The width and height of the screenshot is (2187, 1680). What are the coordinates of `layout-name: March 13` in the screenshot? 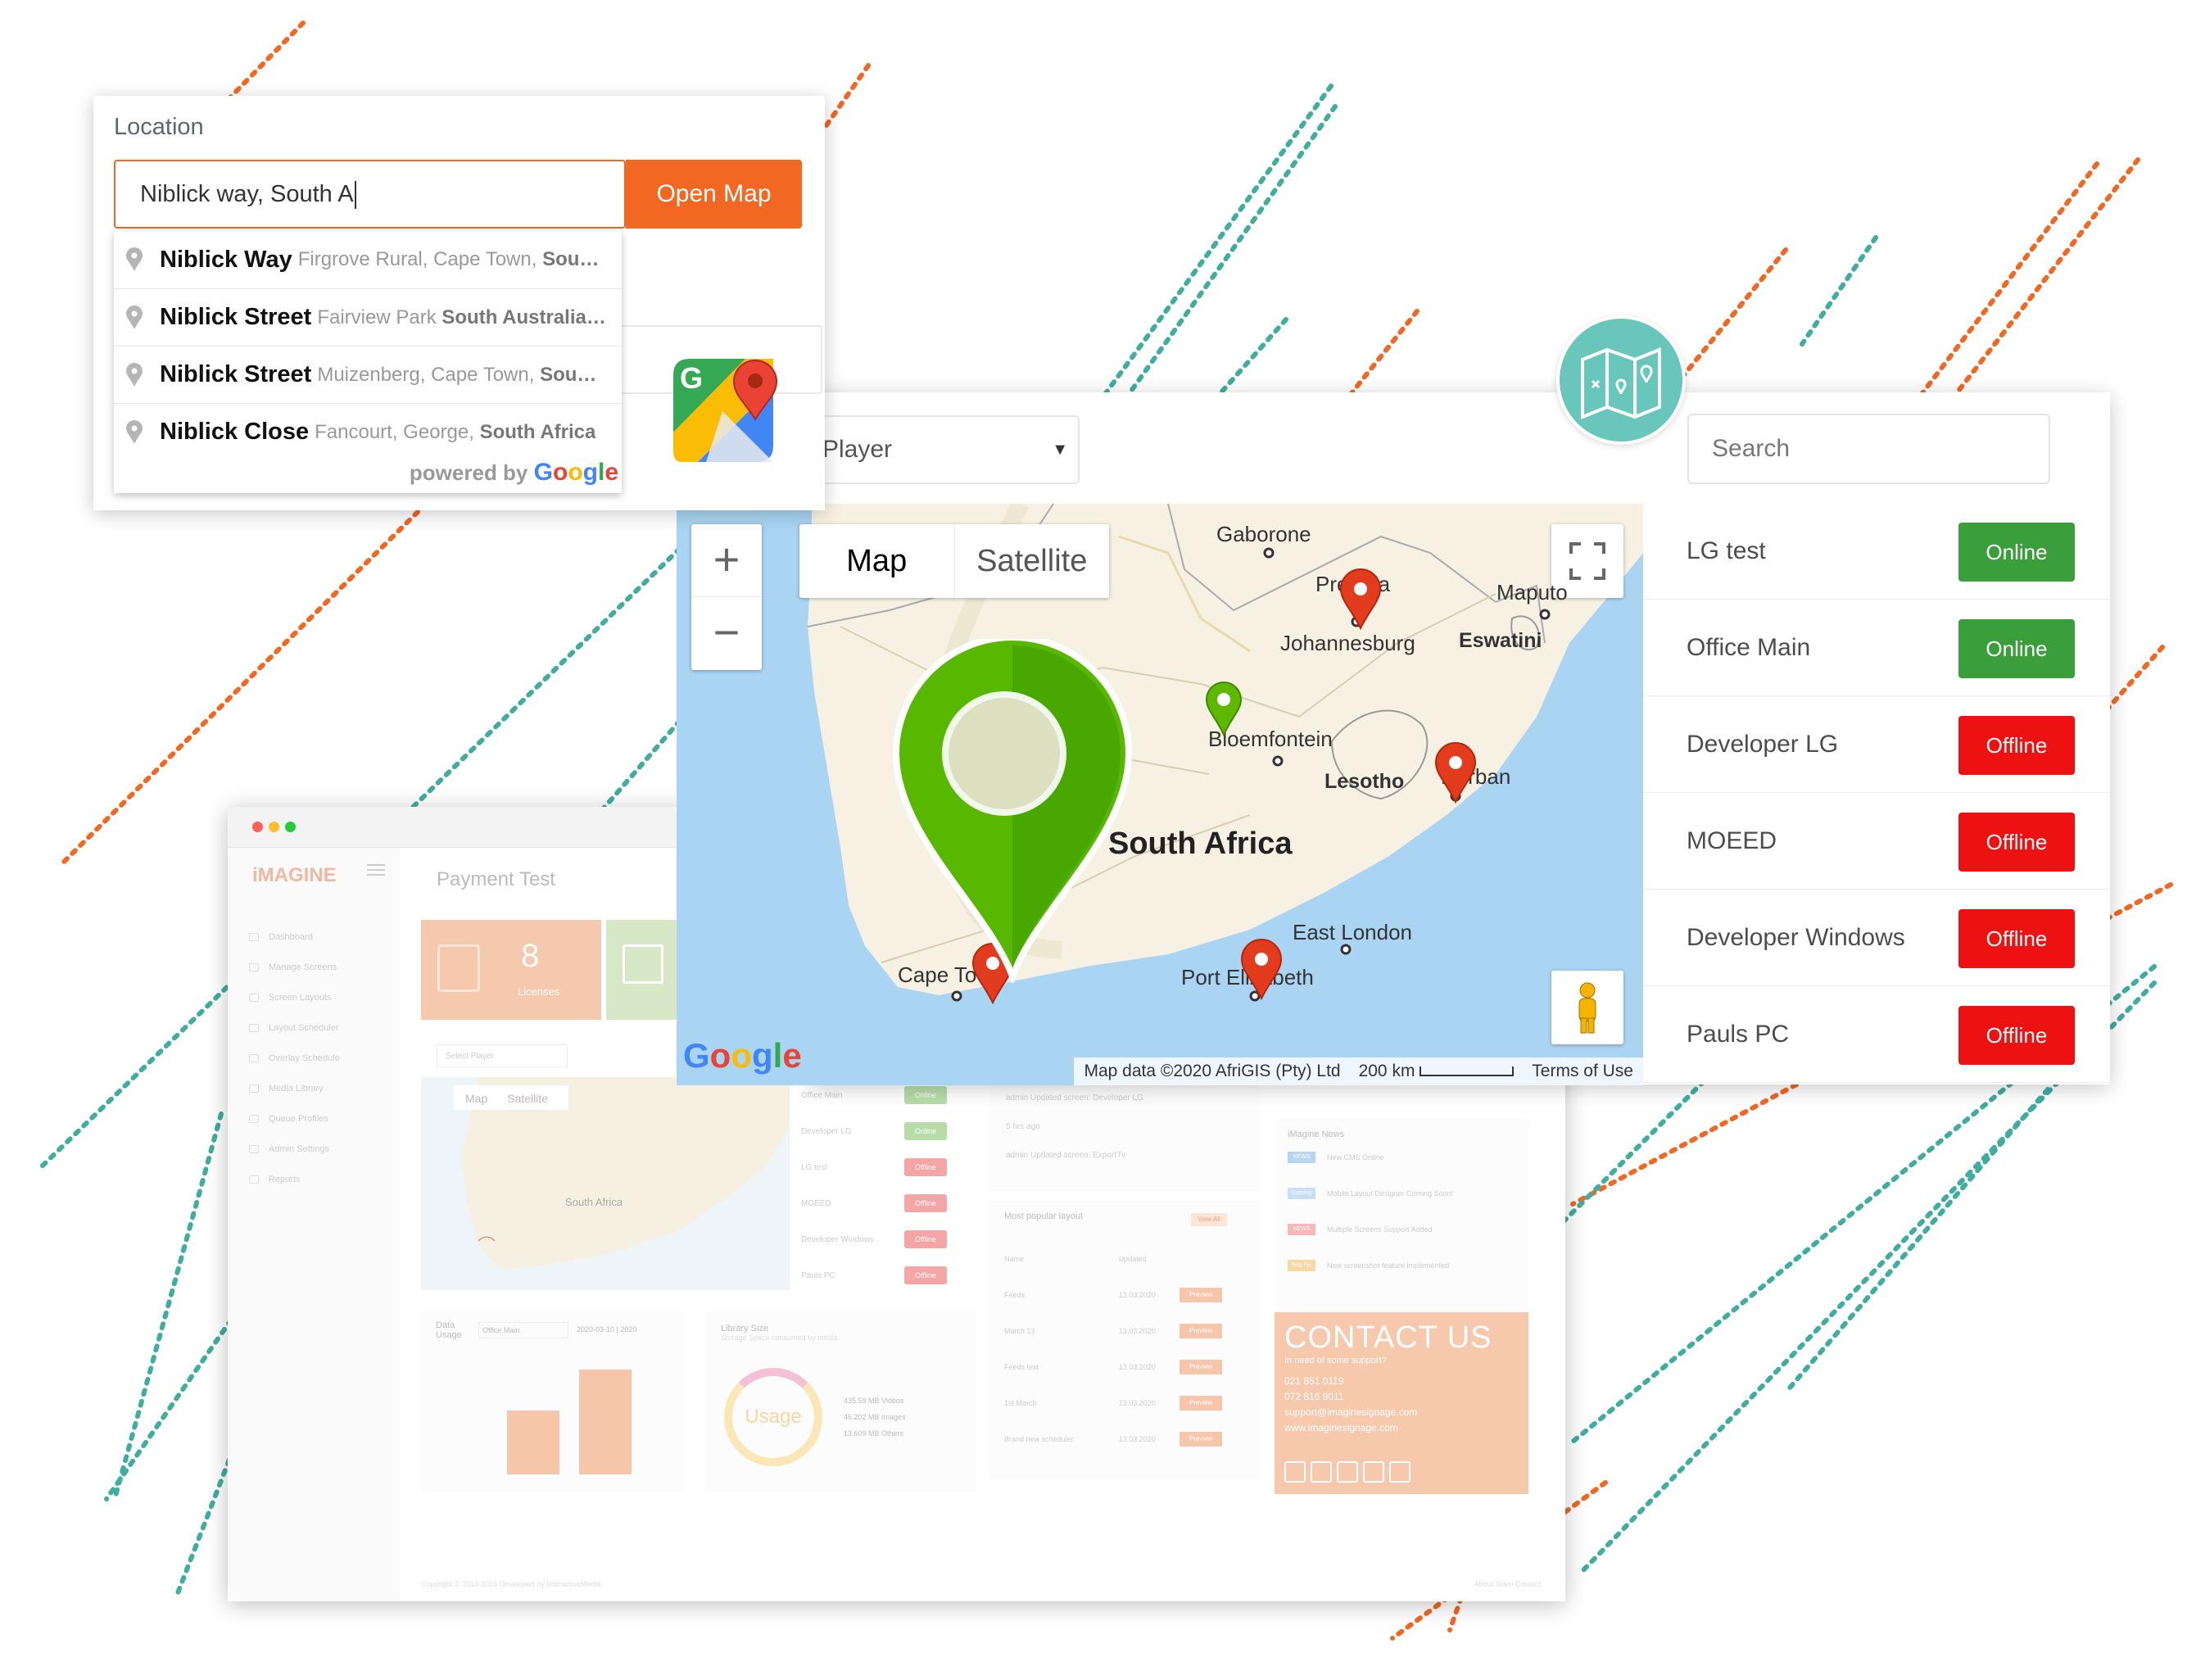 It's located at (1019, 1331).